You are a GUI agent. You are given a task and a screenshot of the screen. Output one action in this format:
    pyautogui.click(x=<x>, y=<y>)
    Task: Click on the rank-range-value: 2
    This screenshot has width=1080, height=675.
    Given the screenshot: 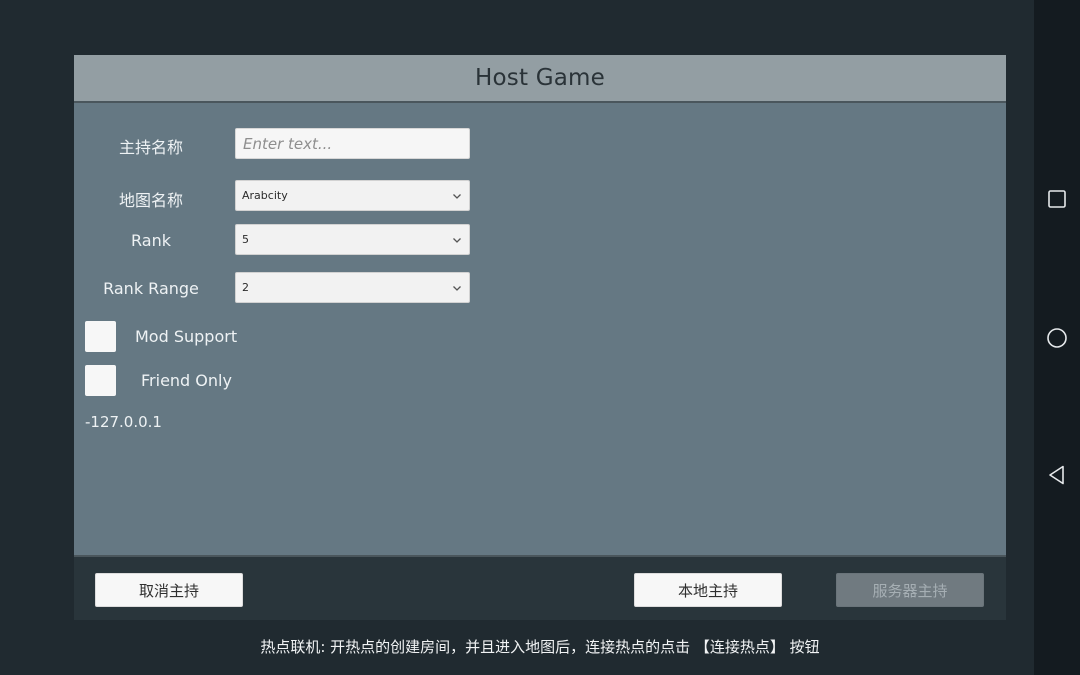 What is the action you would take?
    pyautogui.click(x=245, y=287)
    